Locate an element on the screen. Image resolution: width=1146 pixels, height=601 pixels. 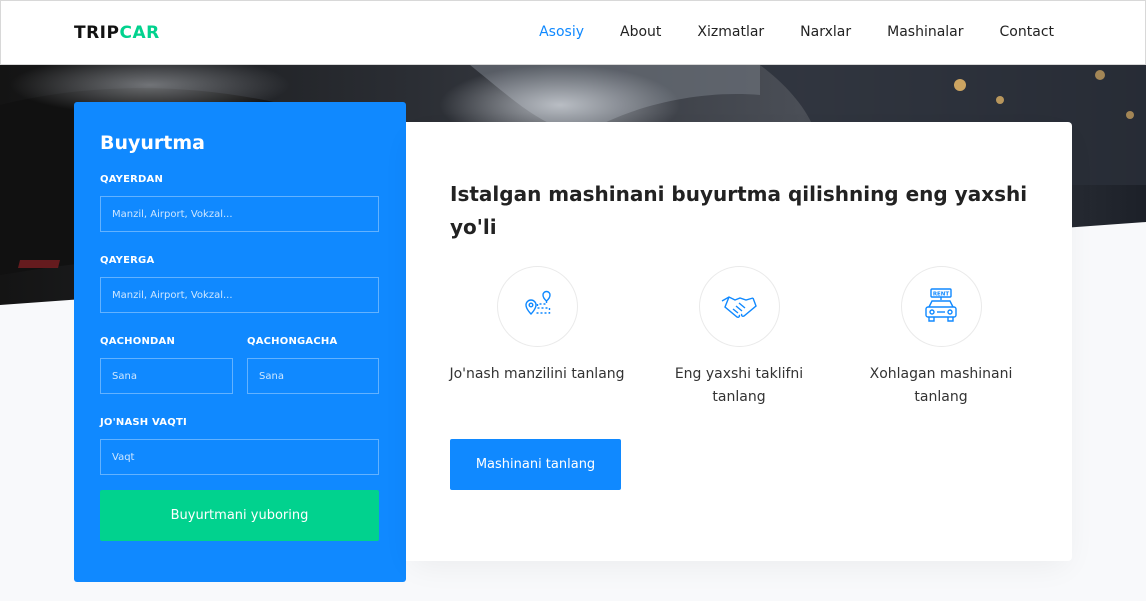
nav-item-mashinalar: Mashinalar is located at coordinates (925, 32).